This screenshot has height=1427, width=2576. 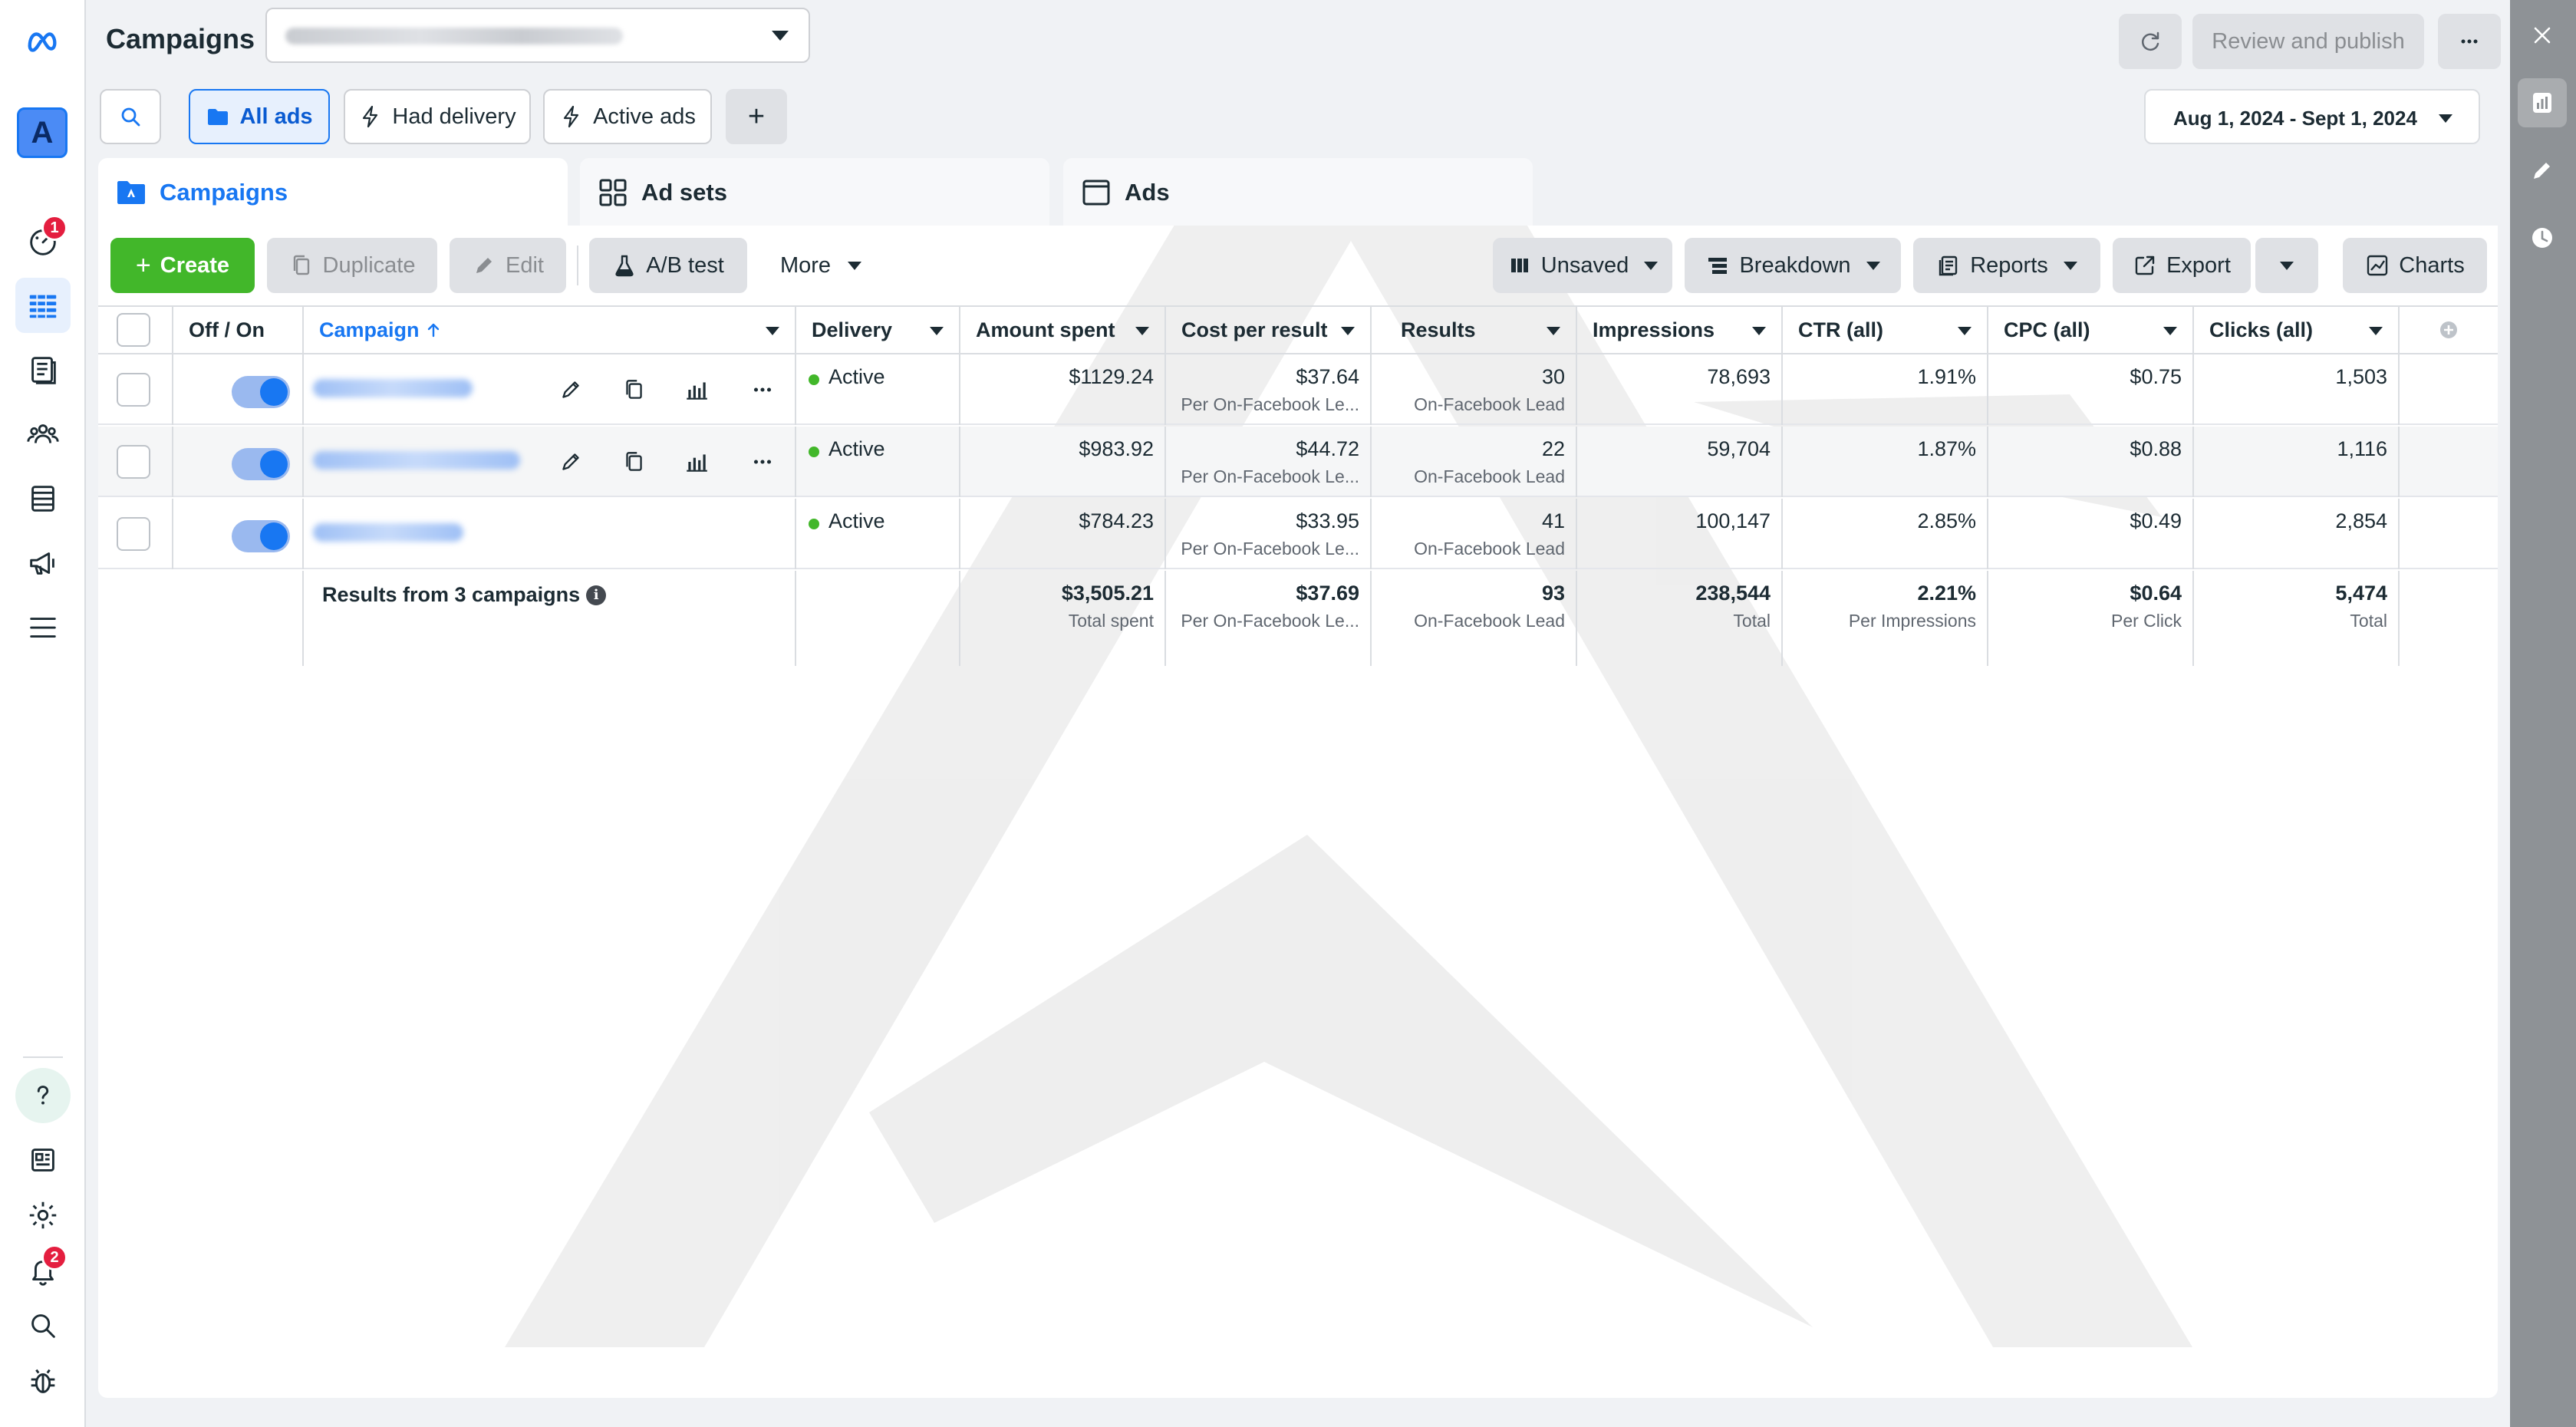 I want to click on col-clicks: Clicks (all), so click(x=2297, y=330).